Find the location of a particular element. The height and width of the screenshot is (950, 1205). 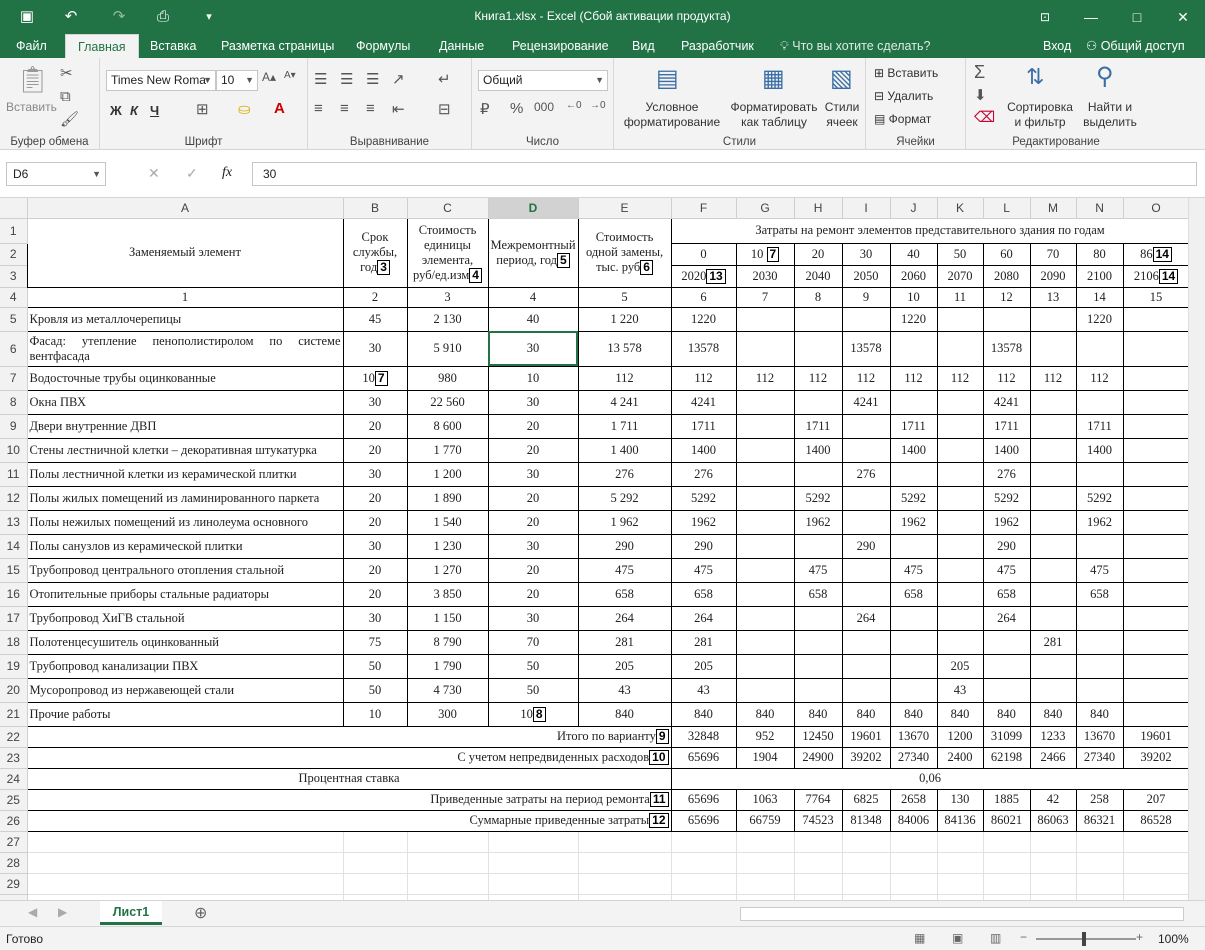

summary-label-cell: Приведенные затраты на период ремонта 11 is located at coordinates (349, 799).